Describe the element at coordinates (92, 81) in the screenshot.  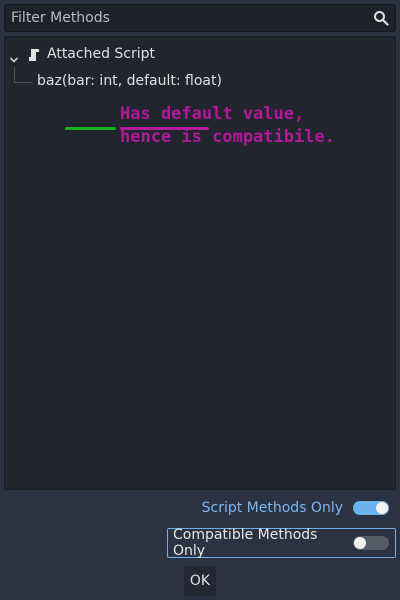
I see `method-param-bar: bar: int` at that location.